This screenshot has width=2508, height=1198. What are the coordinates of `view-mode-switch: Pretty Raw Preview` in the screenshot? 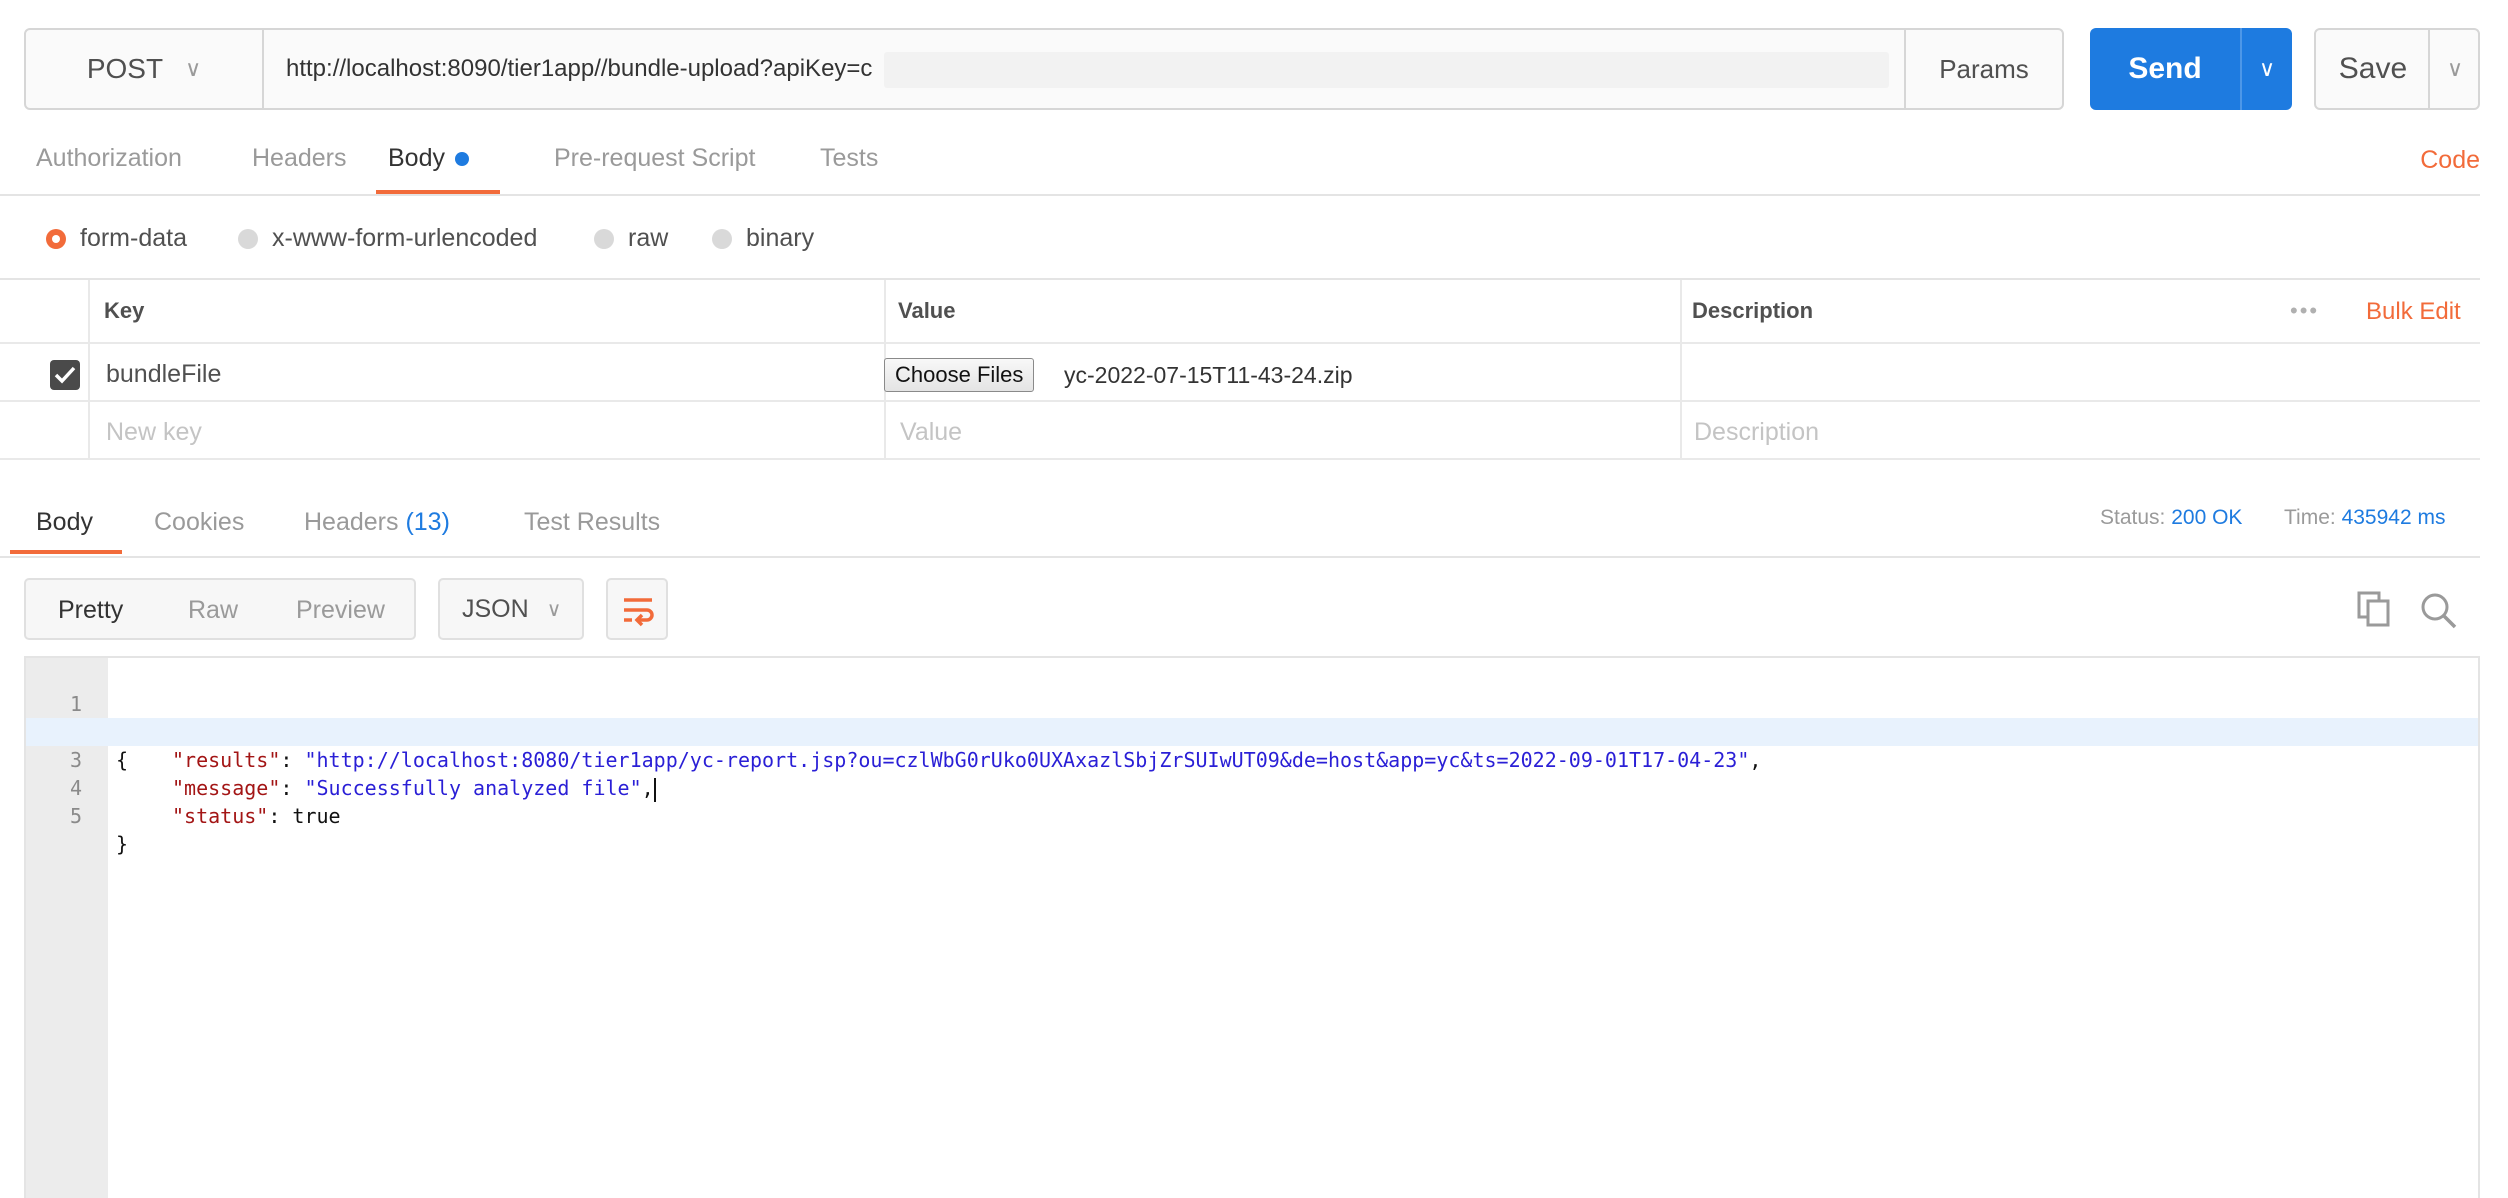 It's located at (220, 609).